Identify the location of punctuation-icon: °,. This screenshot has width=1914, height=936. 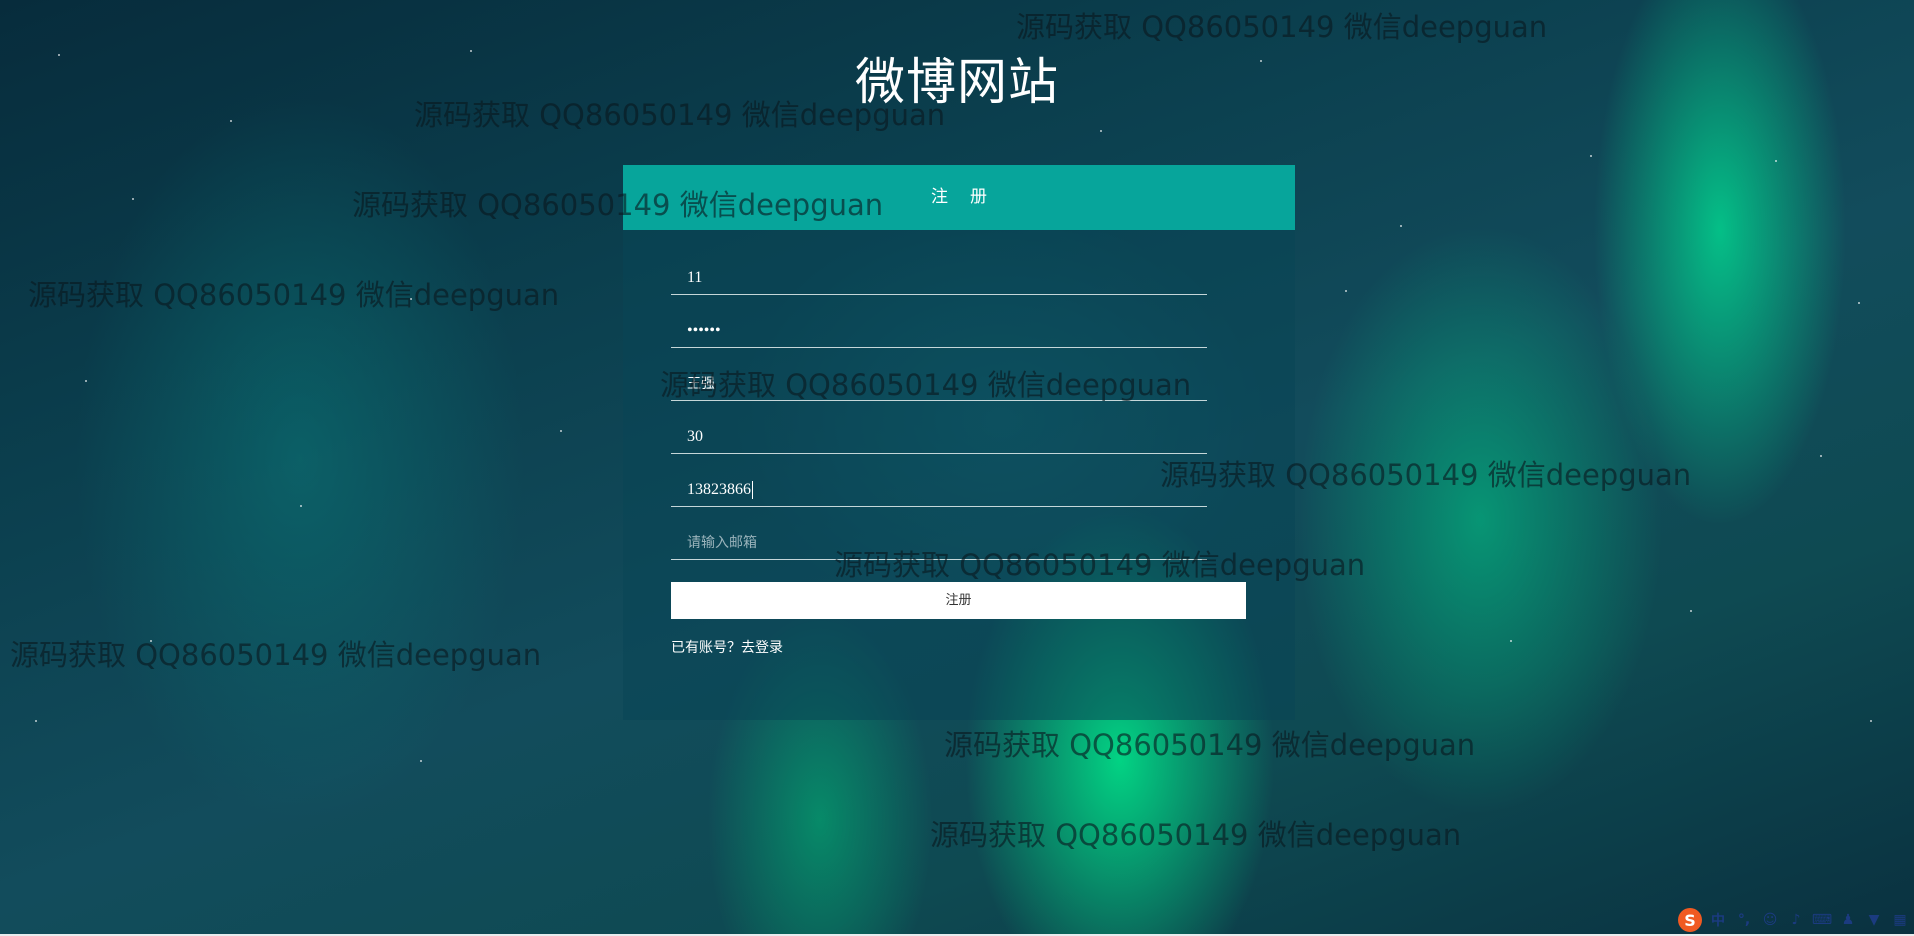
(1744, 920).